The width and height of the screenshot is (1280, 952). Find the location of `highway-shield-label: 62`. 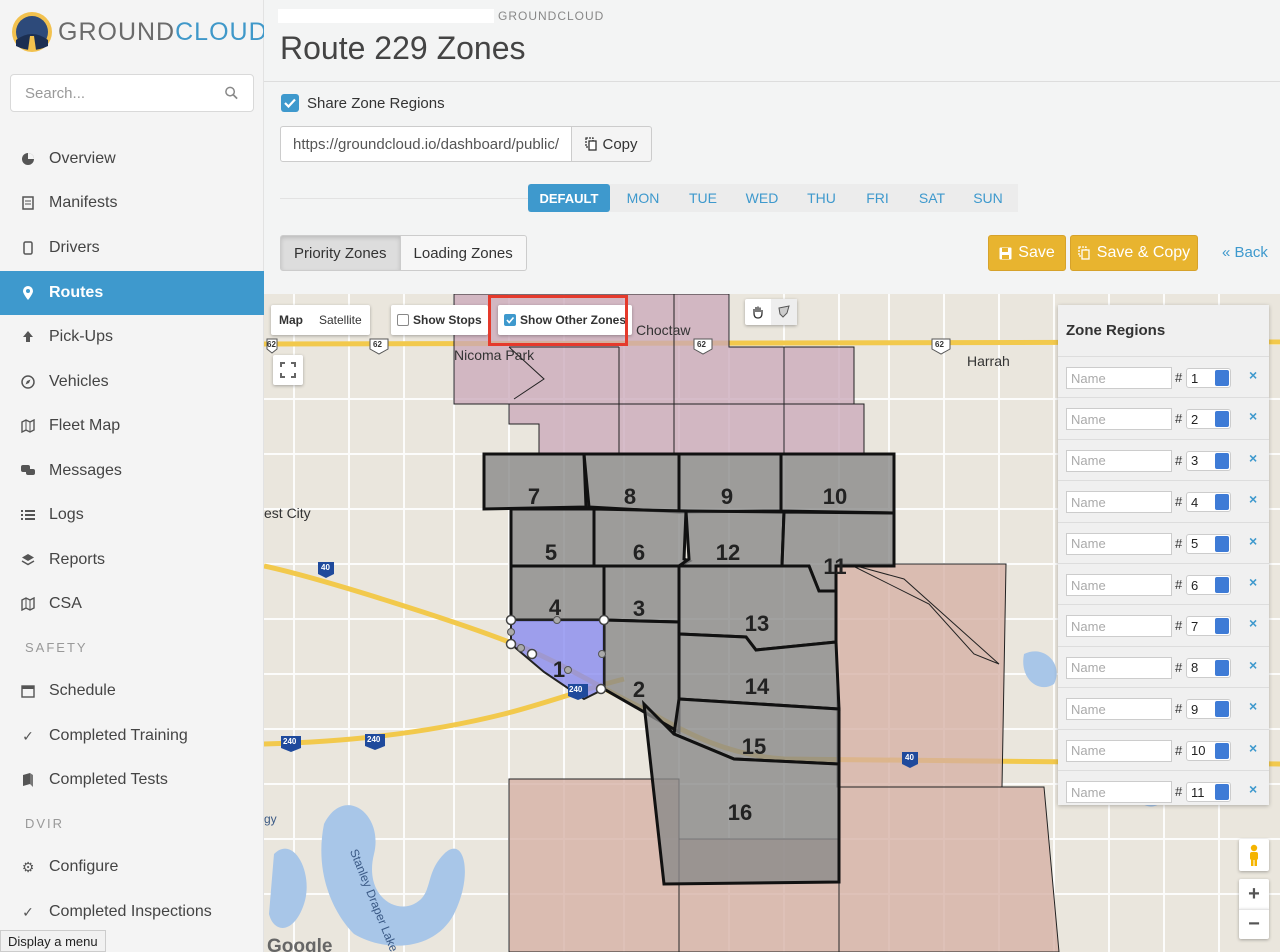

highway-shield-label: 62 is located at coordinates (701, 344).